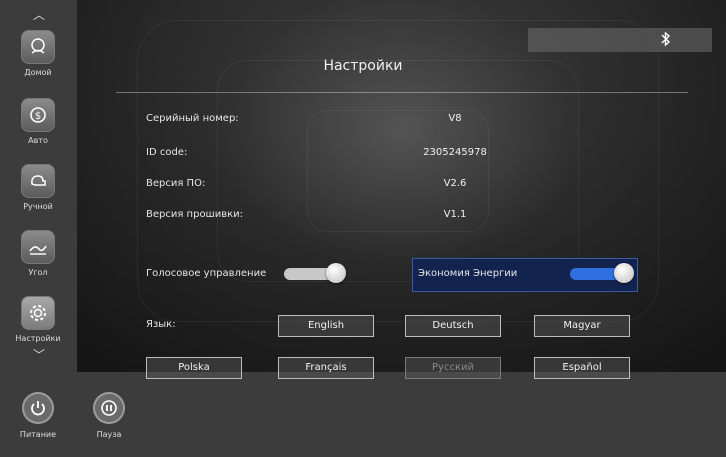 This screenshot has width=726, height=457. What do you see at coordinates (38, 247) in the screenshot?
I see `angle-icon` at bounding box center [38, 247].